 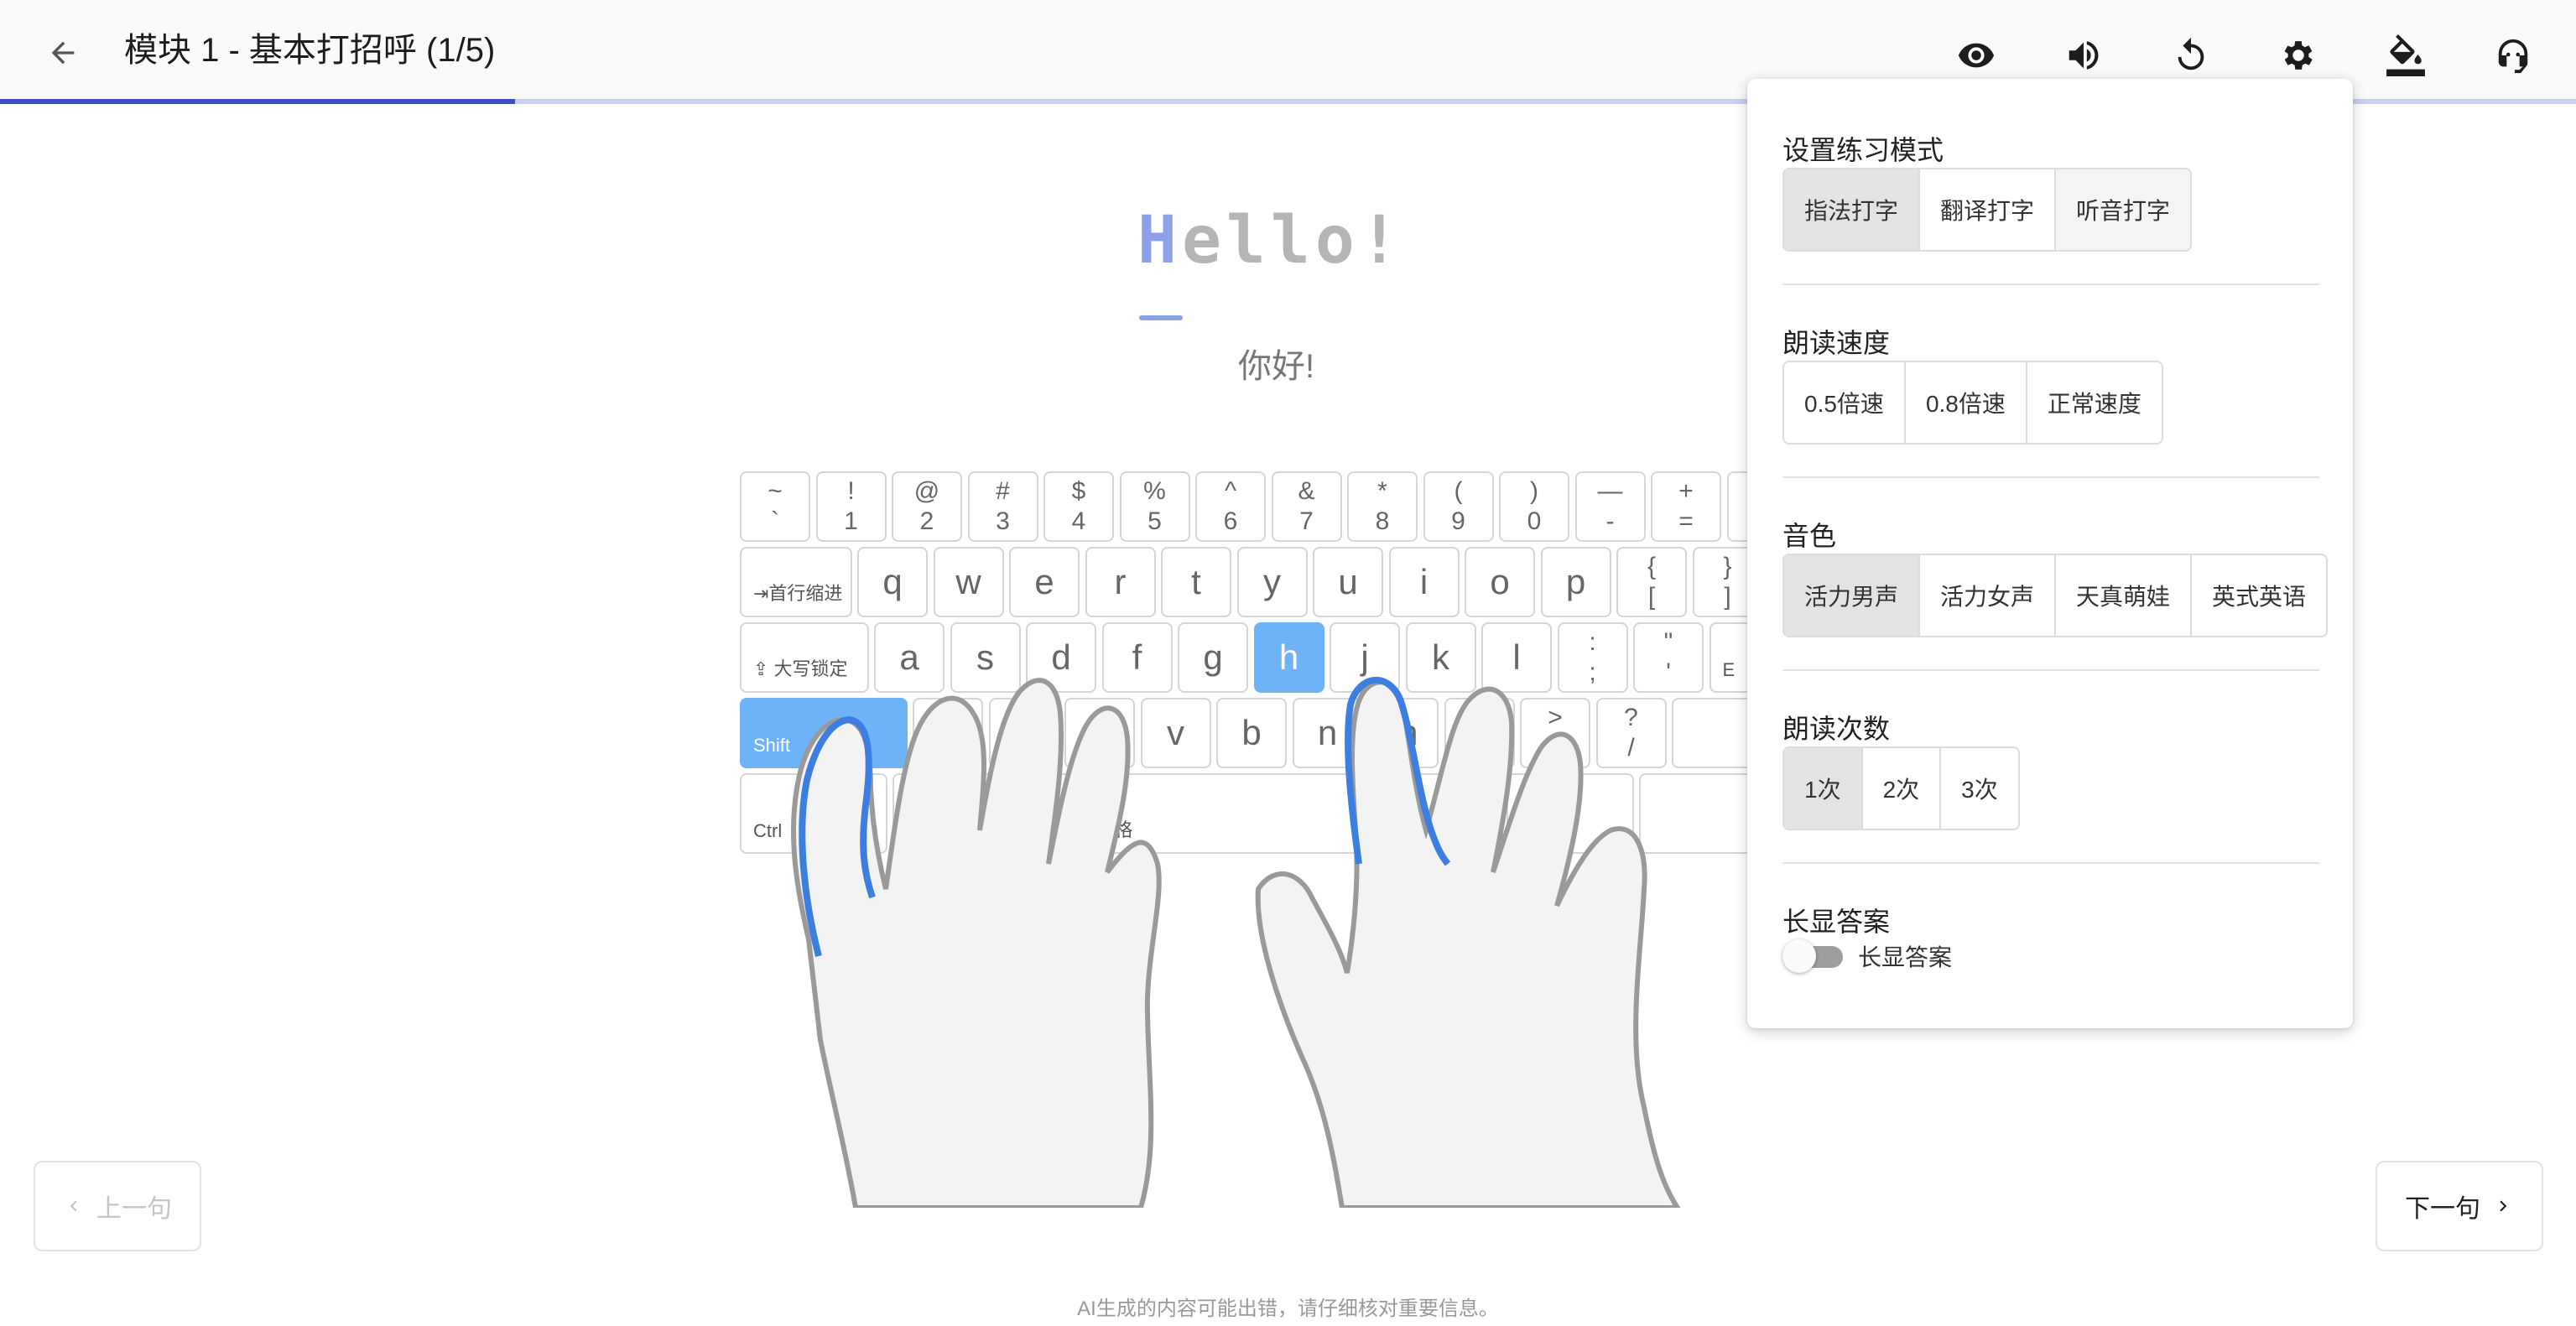 I want to click on reading-speed-title: 朗读速度, so click(x=1836, y=343).